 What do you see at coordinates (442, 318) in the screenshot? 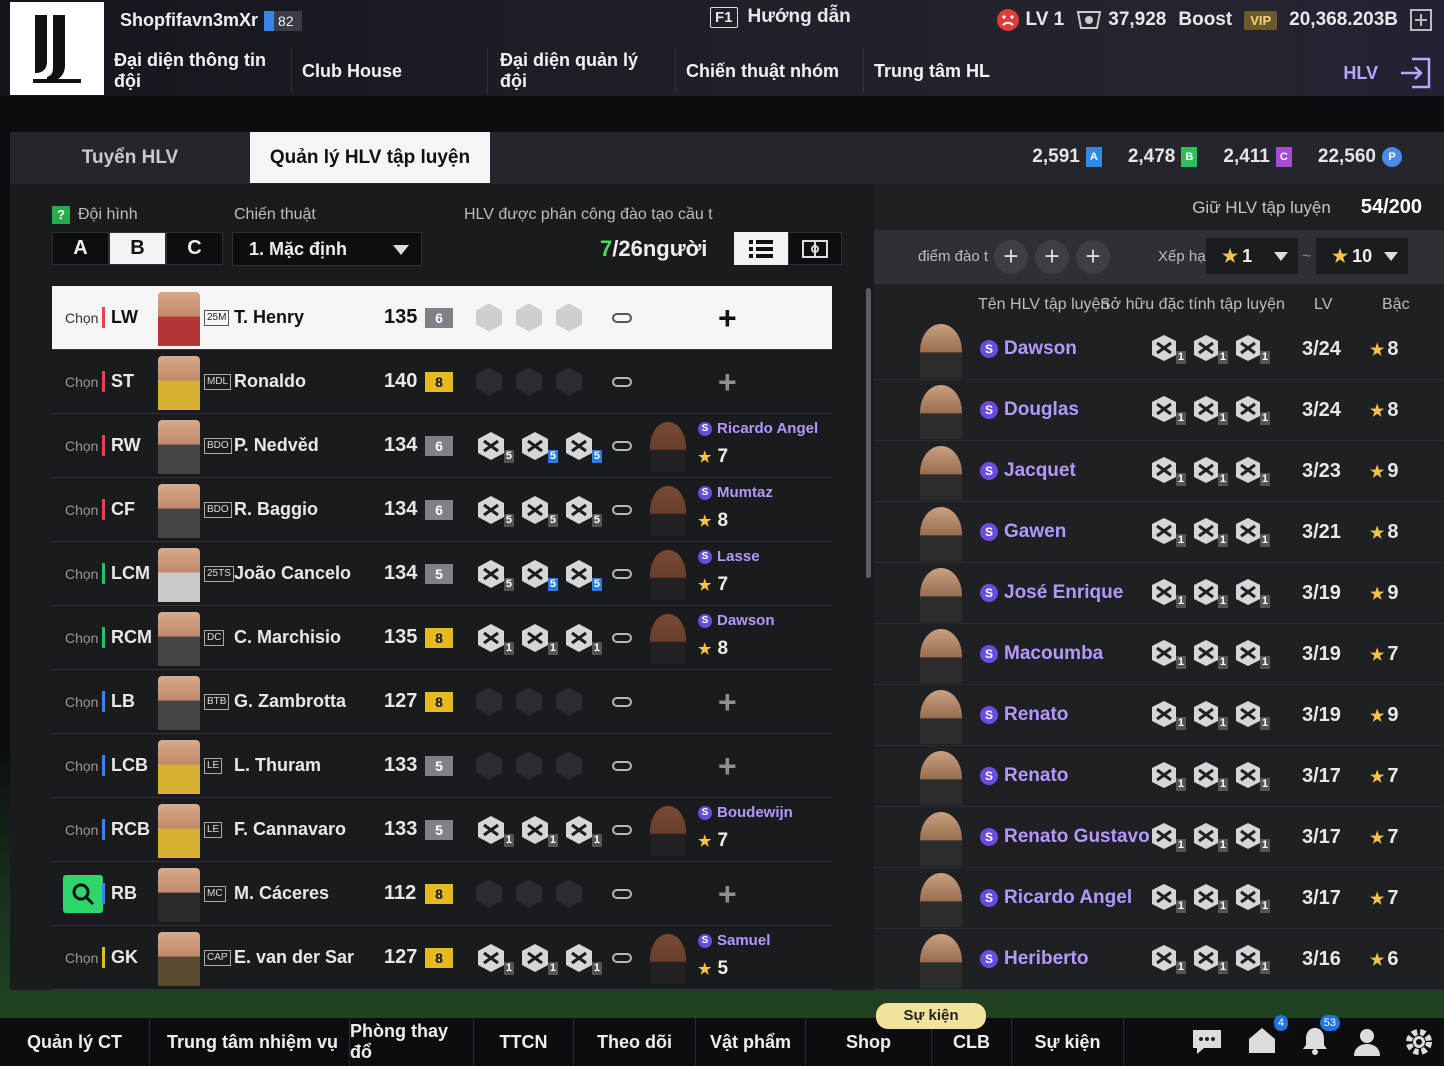
I see `player-row: Chọn LW 25M T. Henry 135 6 +` at bounding box center [442, 318].